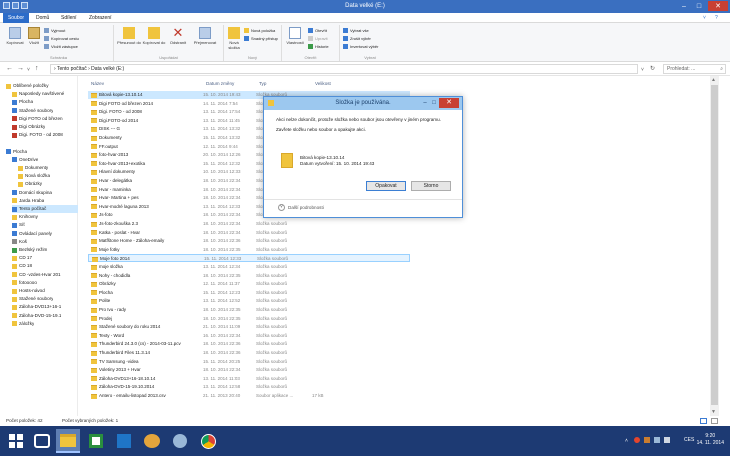  I want to click on column-name: Název, so click(97, 83).